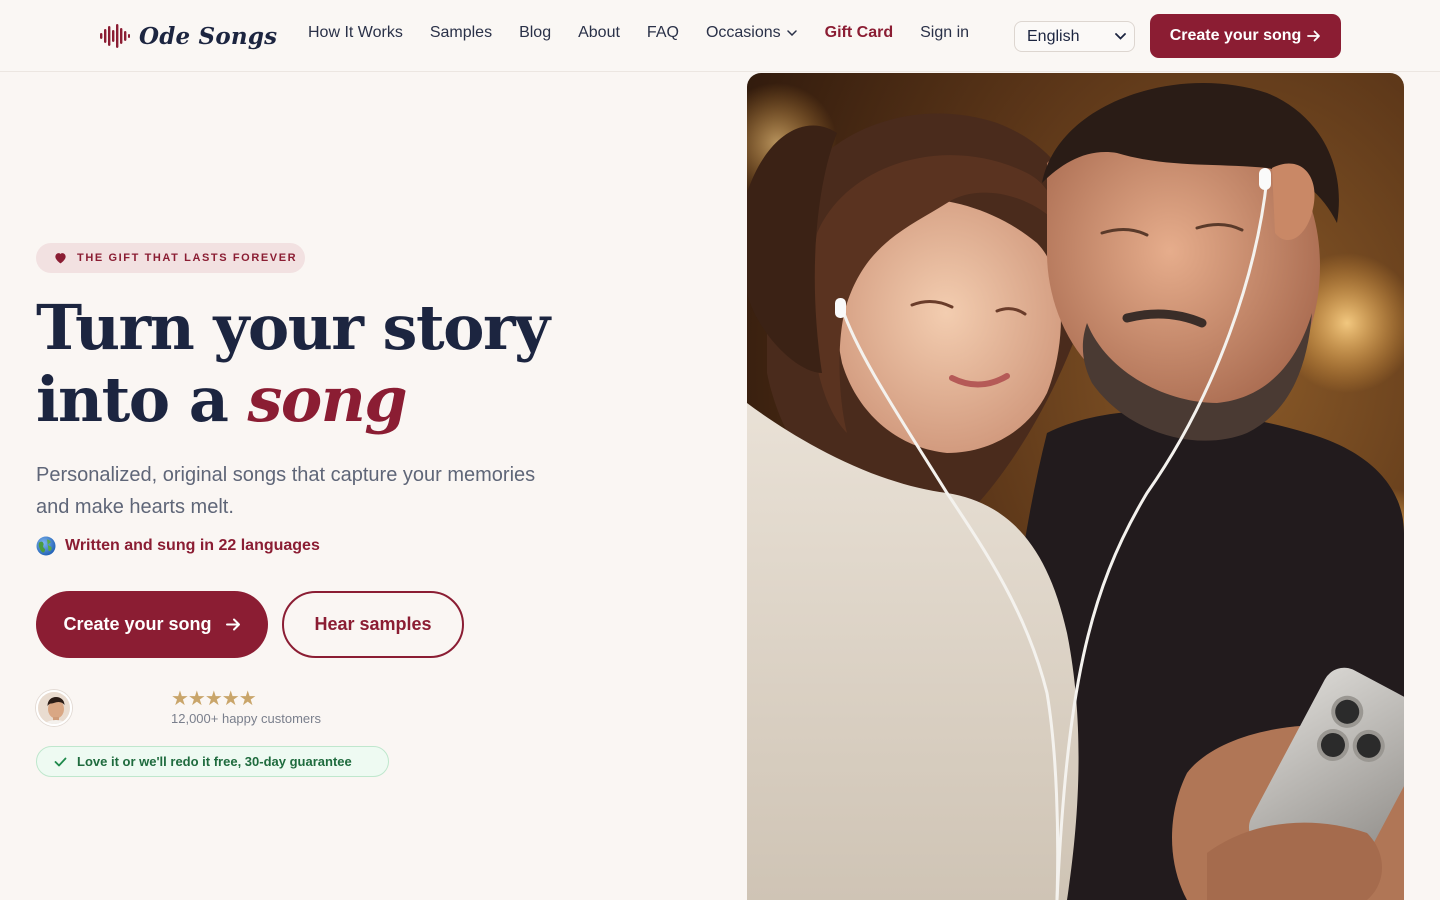  Describe the element at coordinates (859, 33) in the screenshot. I see `nav-gift-card: Gift Card` at that location.